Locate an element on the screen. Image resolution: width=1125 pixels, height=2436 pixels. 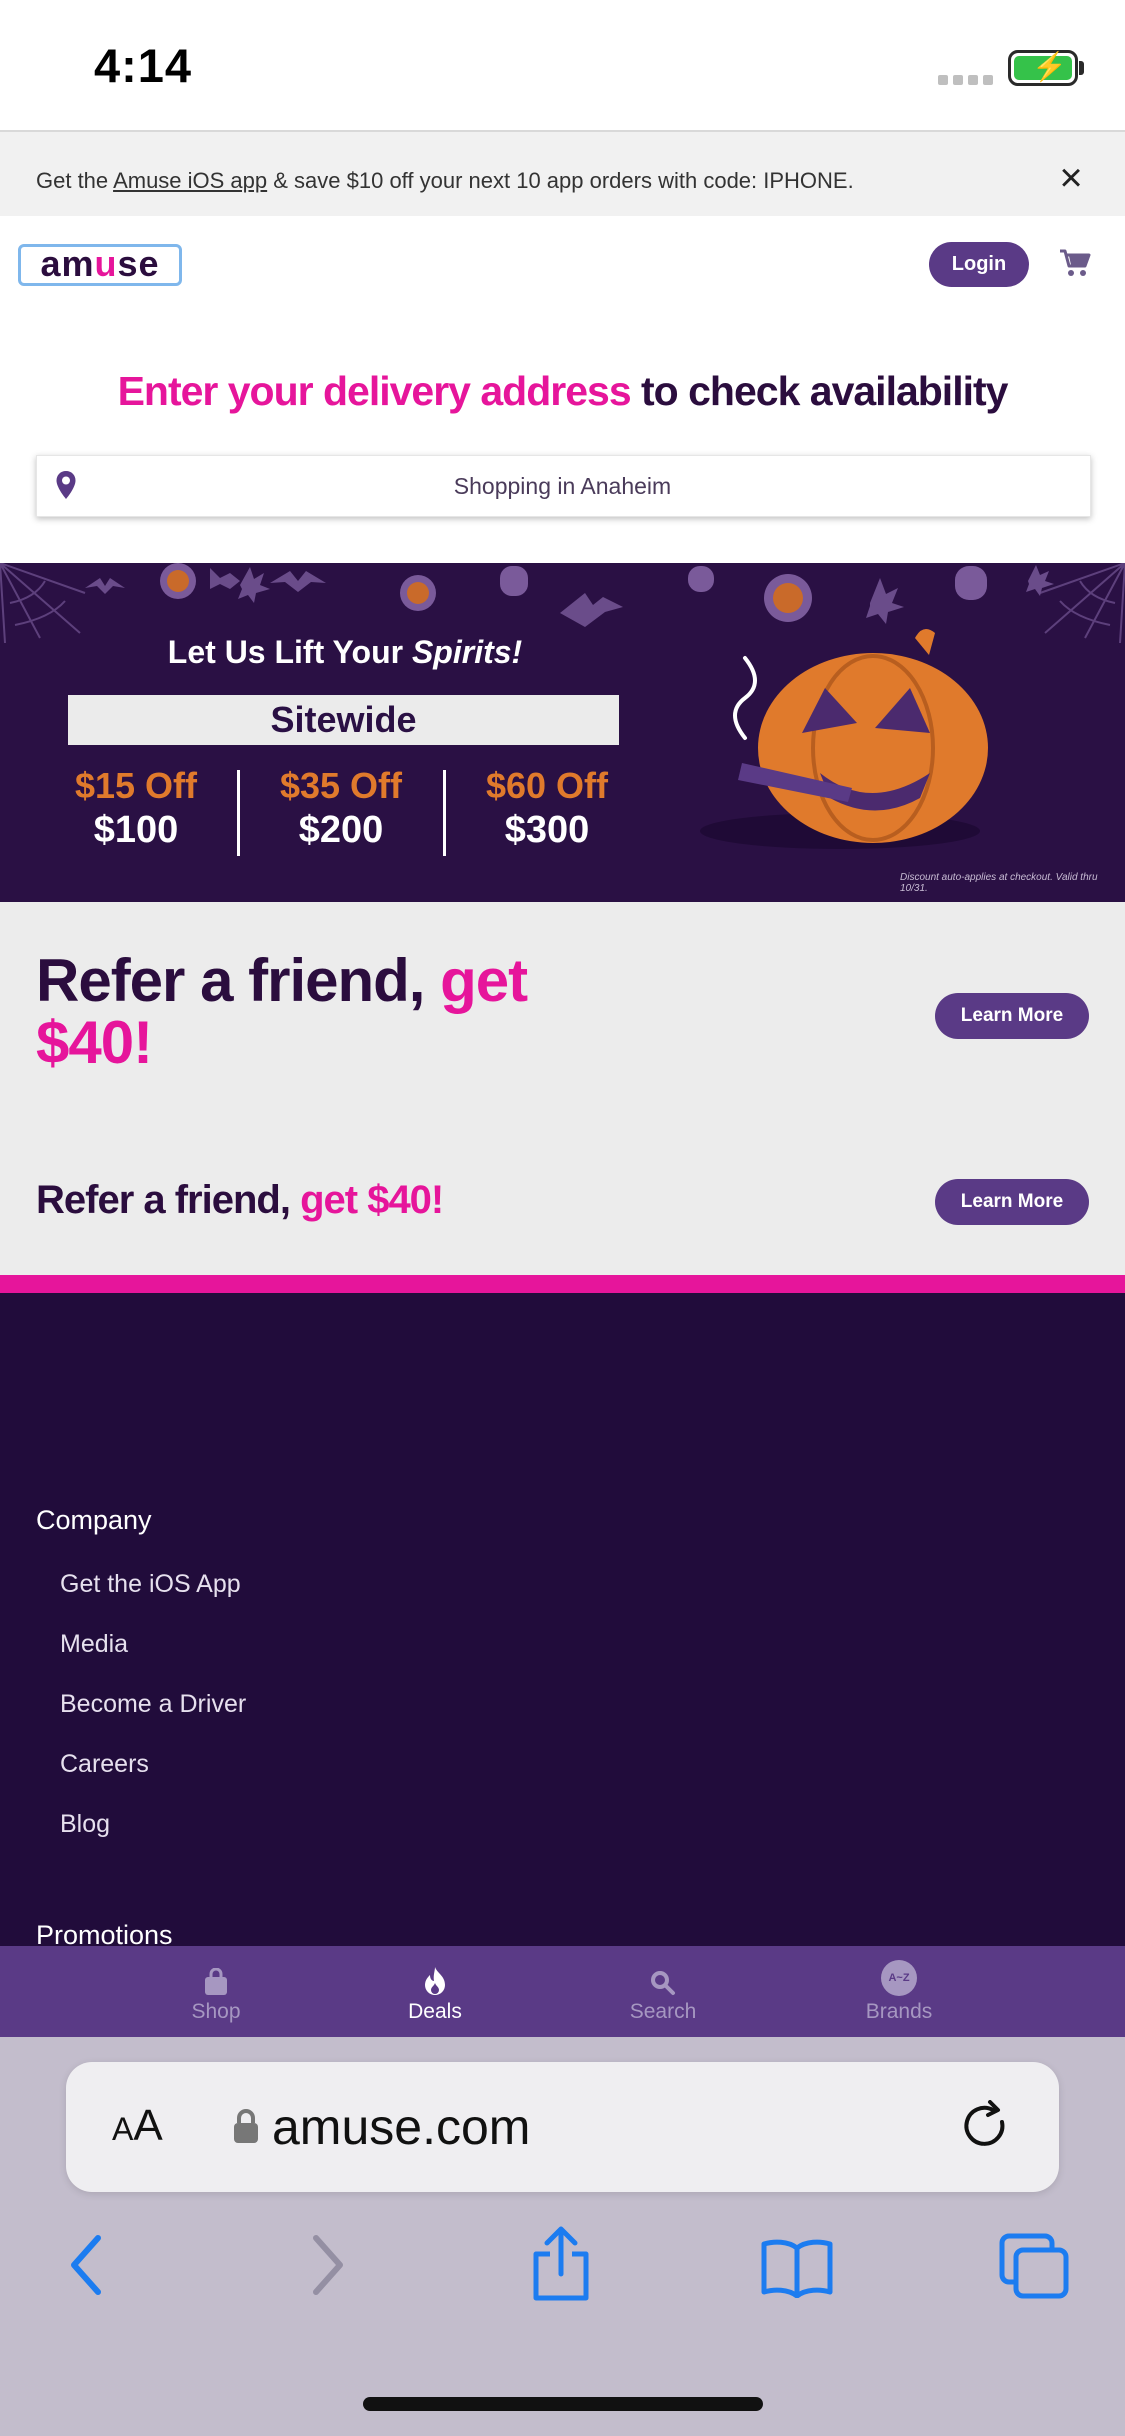
footer-link-driver: Become a Driver is located at coordinates (153, 1704).